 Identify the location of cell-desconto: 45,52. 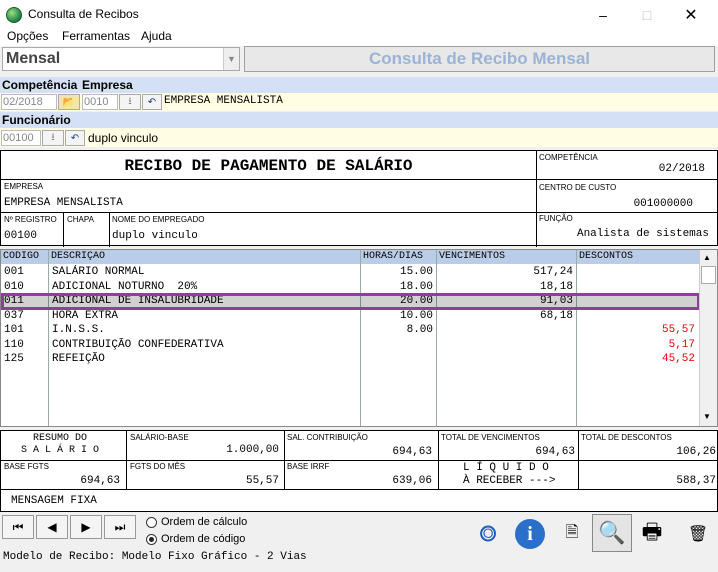
(678, 359).